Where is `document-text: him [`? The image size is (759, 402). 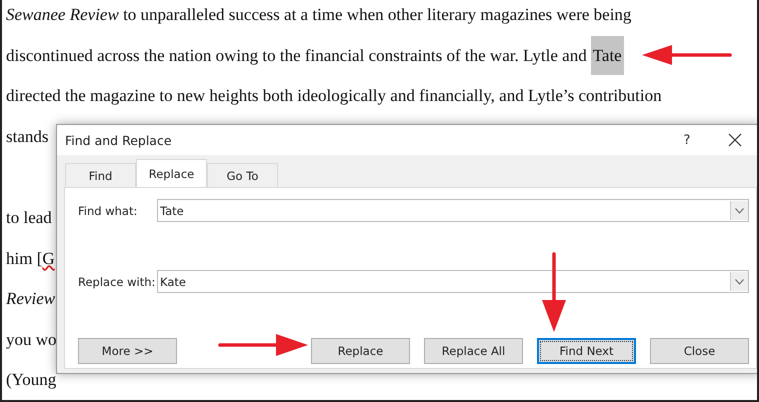 document-text: him [ is located at coordinates (24, 258).